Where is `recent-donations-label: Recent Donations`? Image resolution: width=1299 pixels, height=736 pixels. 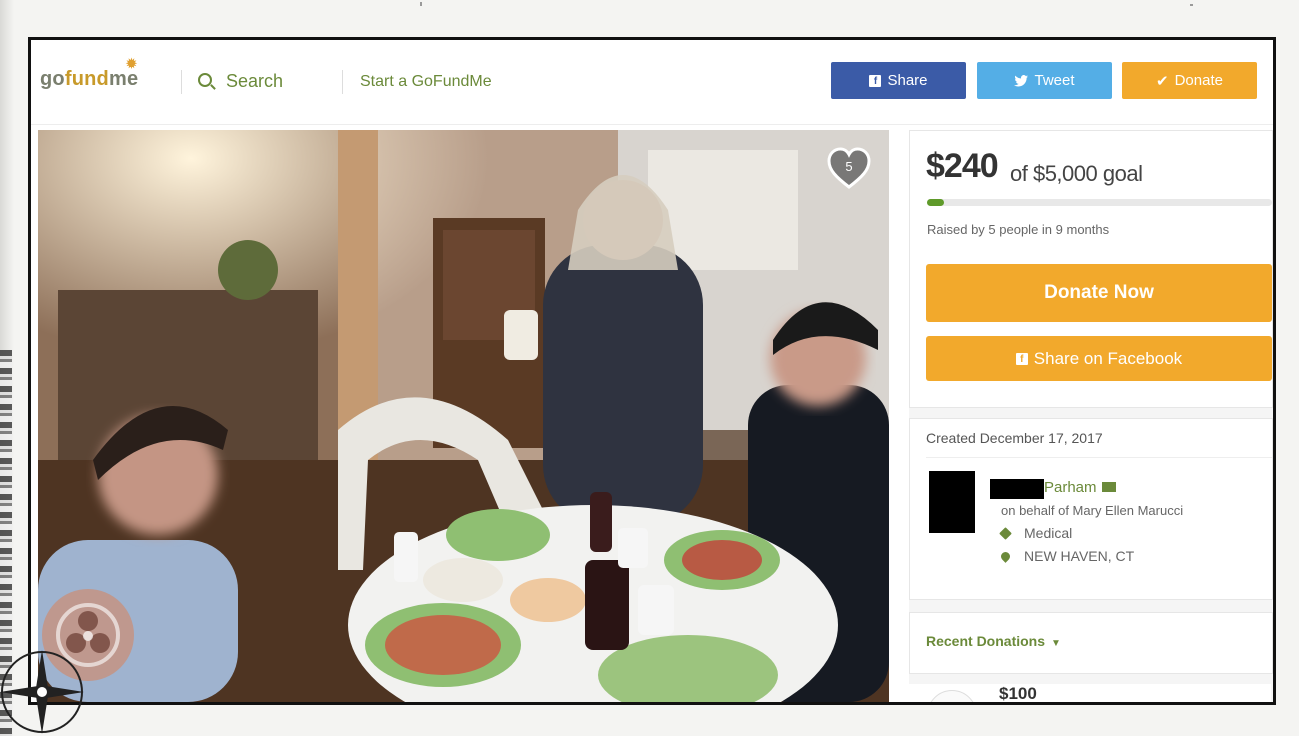 recent-donations-label: Recent Donations is located at coordinates (986, 641).